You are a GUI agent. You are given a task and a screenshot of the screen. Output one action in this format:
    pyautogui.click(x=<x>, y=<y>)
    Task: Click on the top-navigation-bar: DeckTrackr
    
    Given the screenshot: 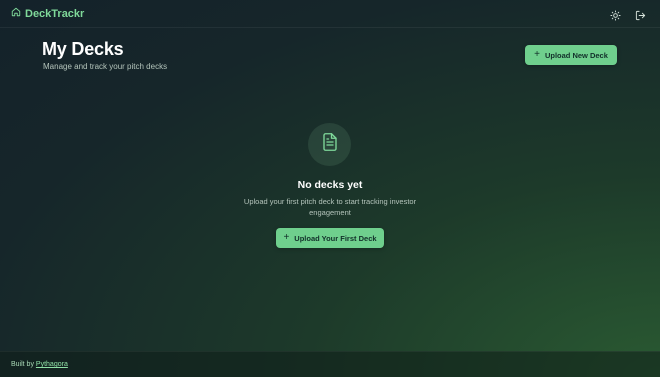 What is the action you would take?
    pyautogui.click(x=330, y=14)
    